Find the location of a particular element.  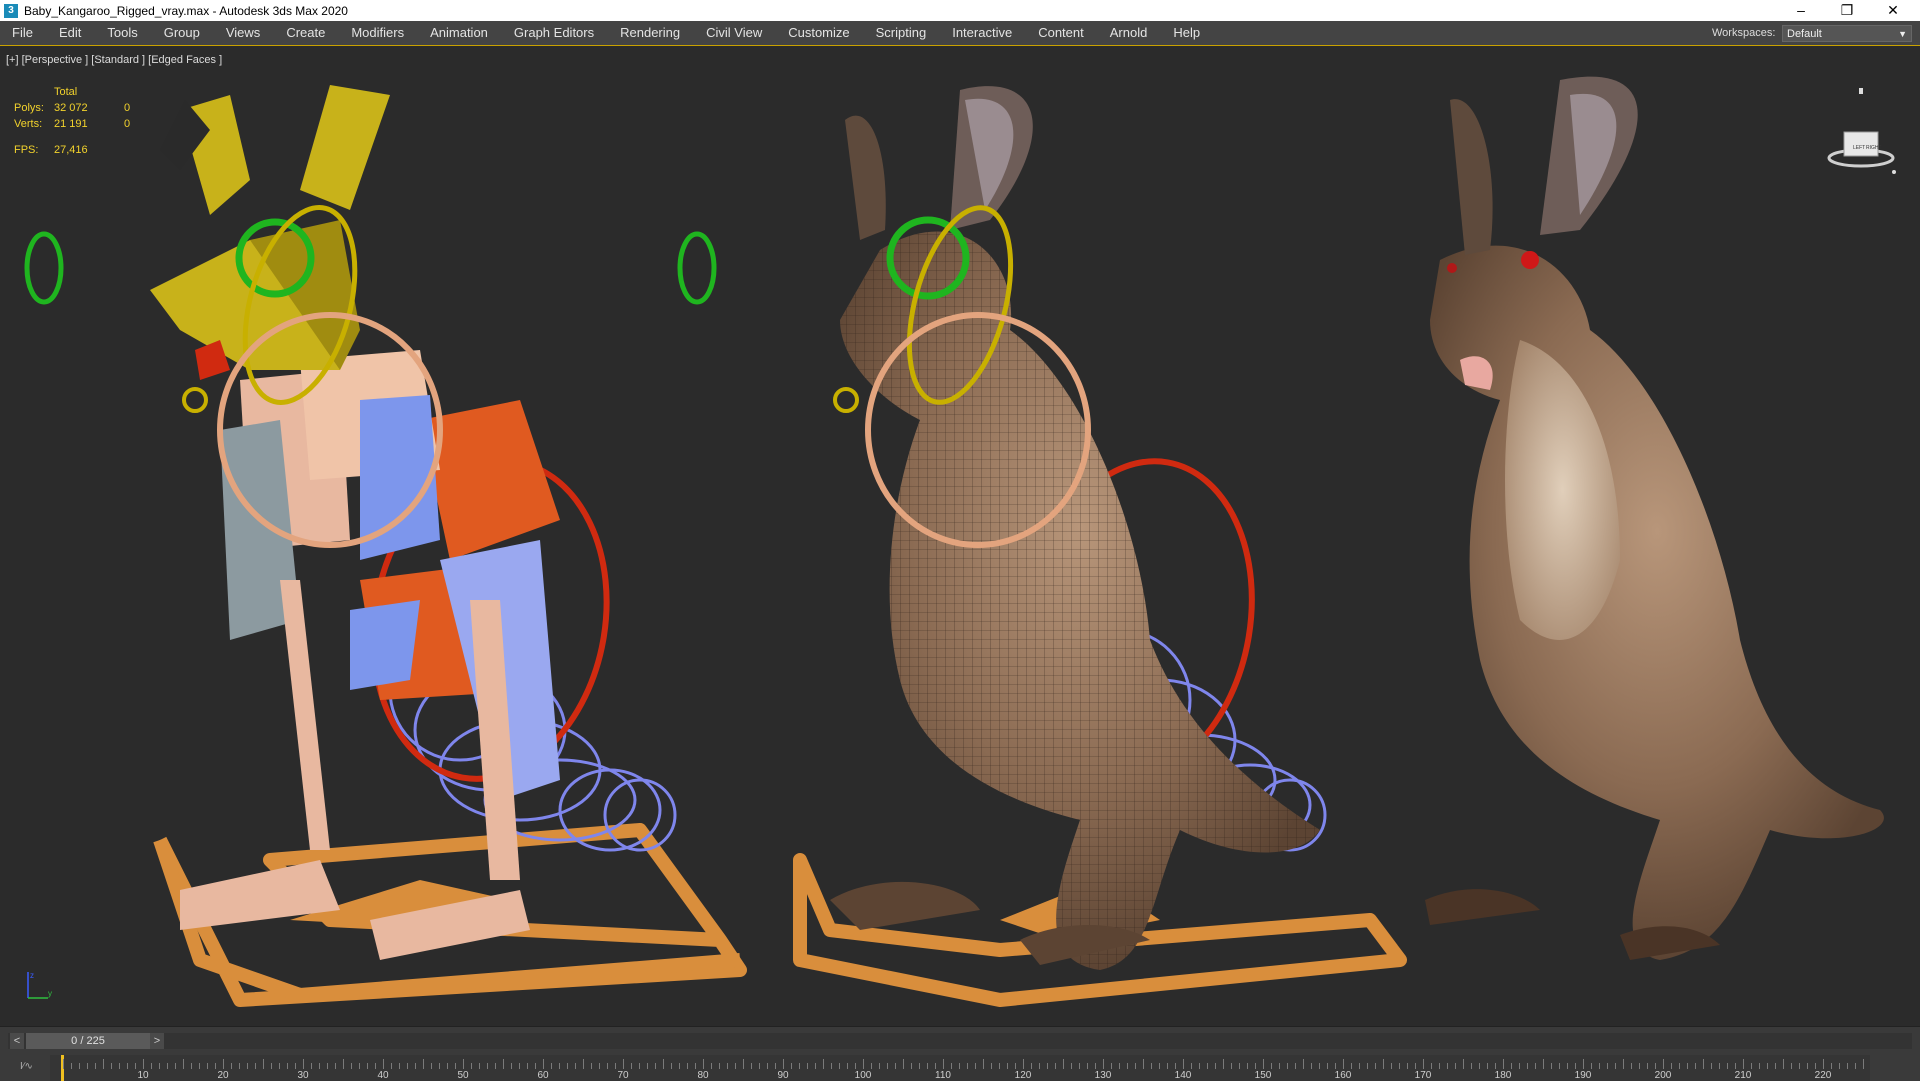

curve-editor-toggle-icon: I∕∿ is located at coordinates (26, 1066).